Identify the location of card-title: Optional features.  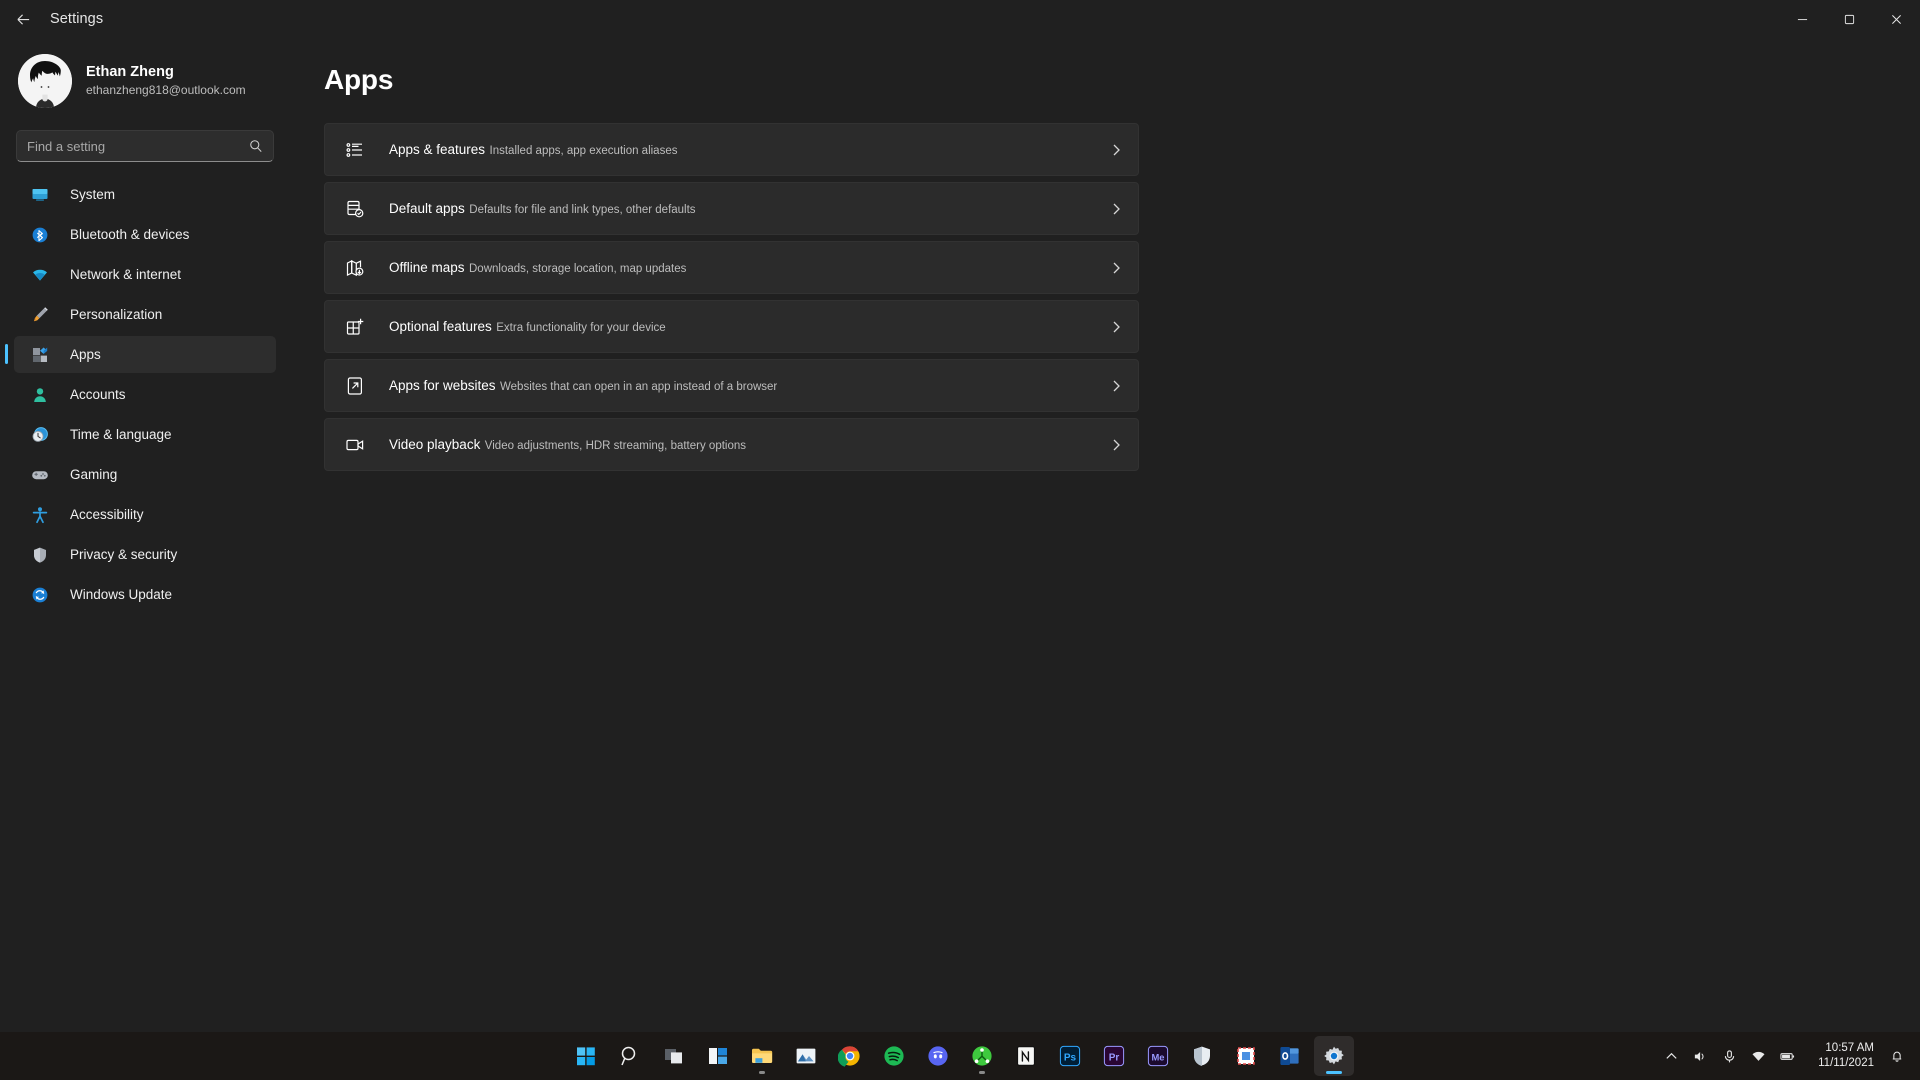
(440, 326).